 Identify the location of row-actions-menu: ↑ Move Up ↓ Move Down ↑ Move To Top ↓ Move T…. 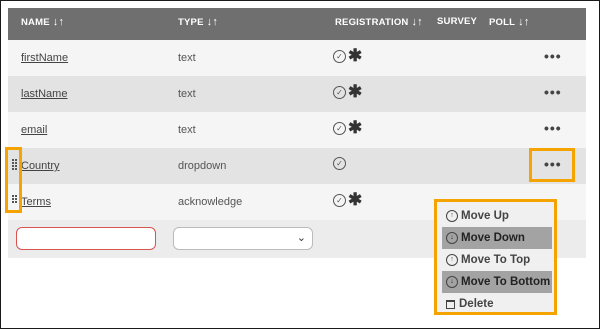
(495, 257).